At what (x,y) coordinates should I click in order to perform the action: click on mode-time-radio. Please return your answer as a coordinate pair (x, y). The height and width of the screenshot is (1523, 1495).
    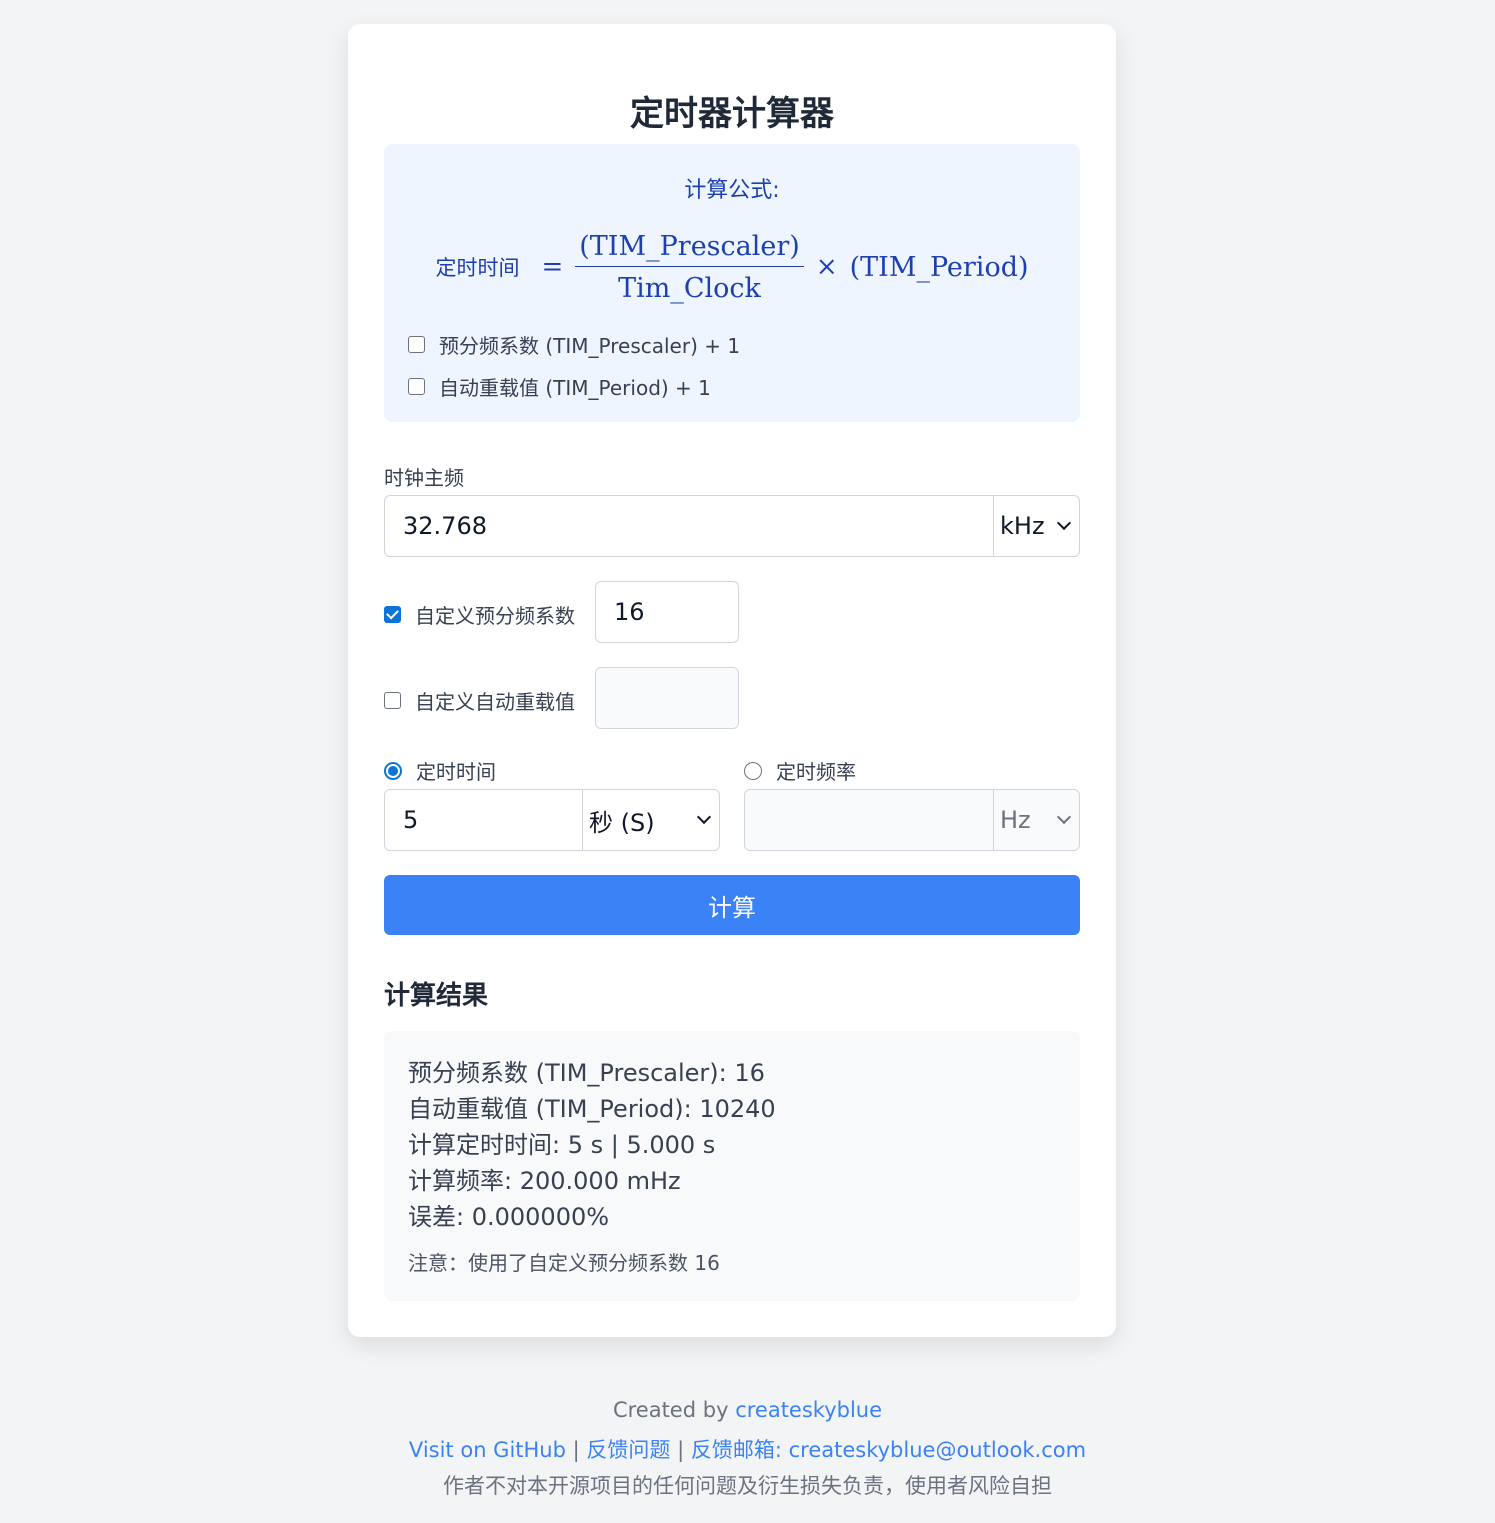
    Looking at the image, I should click on (393, 770).